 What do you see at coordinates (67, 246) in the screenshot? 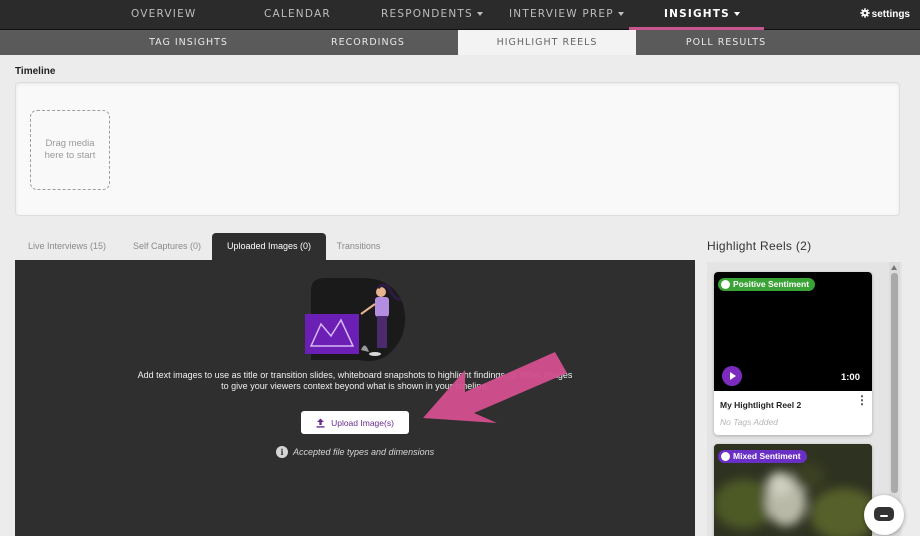
I see `tab-live-interviews: Live Interviews (15)` at bounding box center [67, 246].